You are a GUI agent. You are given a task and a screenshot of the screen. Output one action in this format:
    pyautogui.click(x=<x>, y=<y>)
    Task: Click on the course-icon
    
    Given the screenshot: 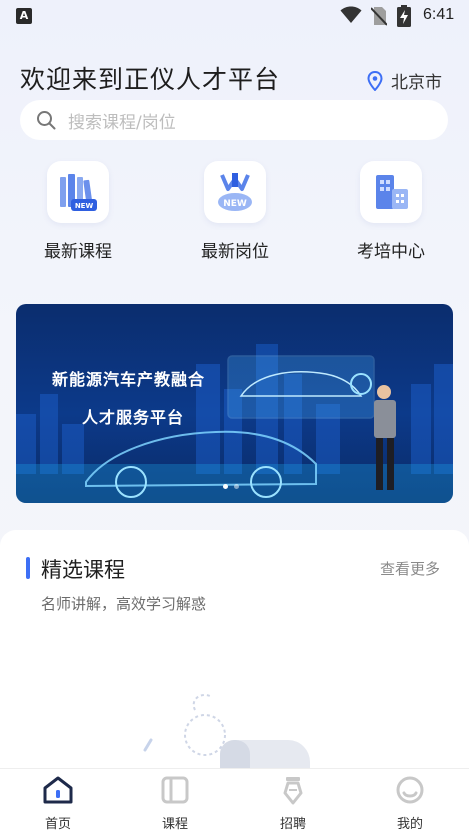 What is the action you would take?
    pyautogui.click(x=175, y=790)
    